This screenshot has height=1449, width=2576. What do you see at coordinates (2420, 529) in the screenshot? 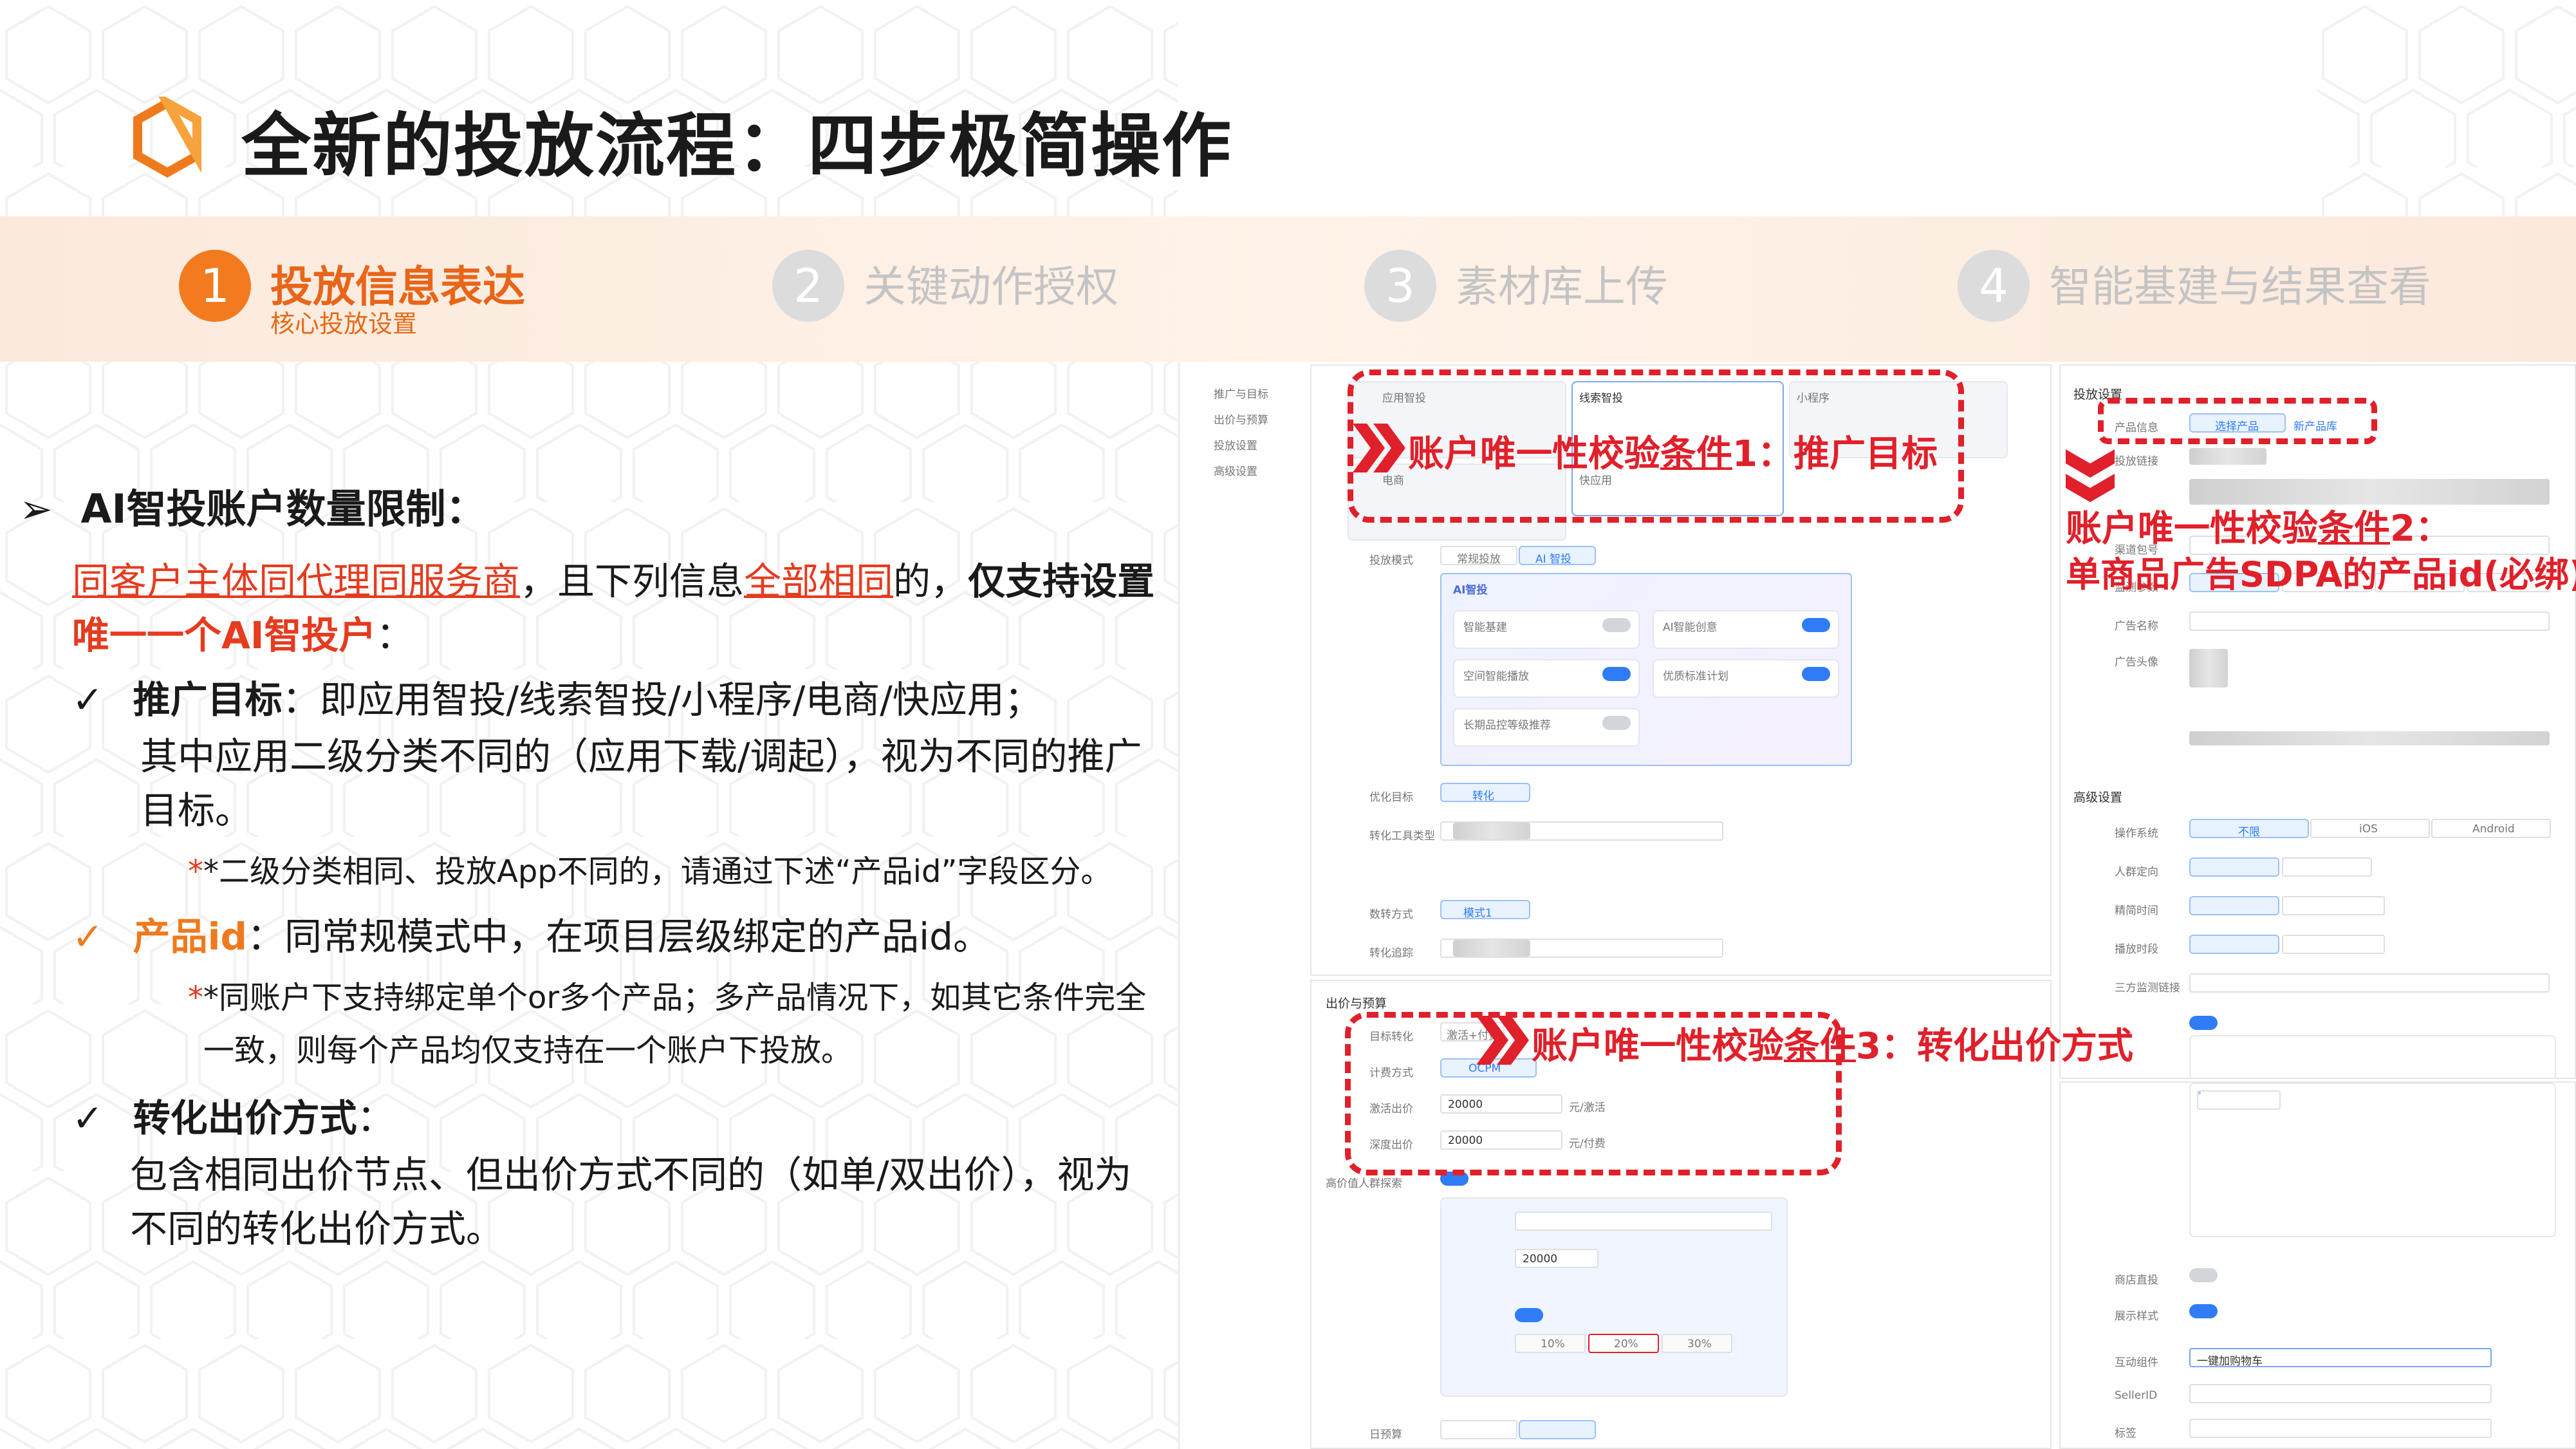
I see `callout-2-suffix: 2：` at bounding box center [2420, 529].